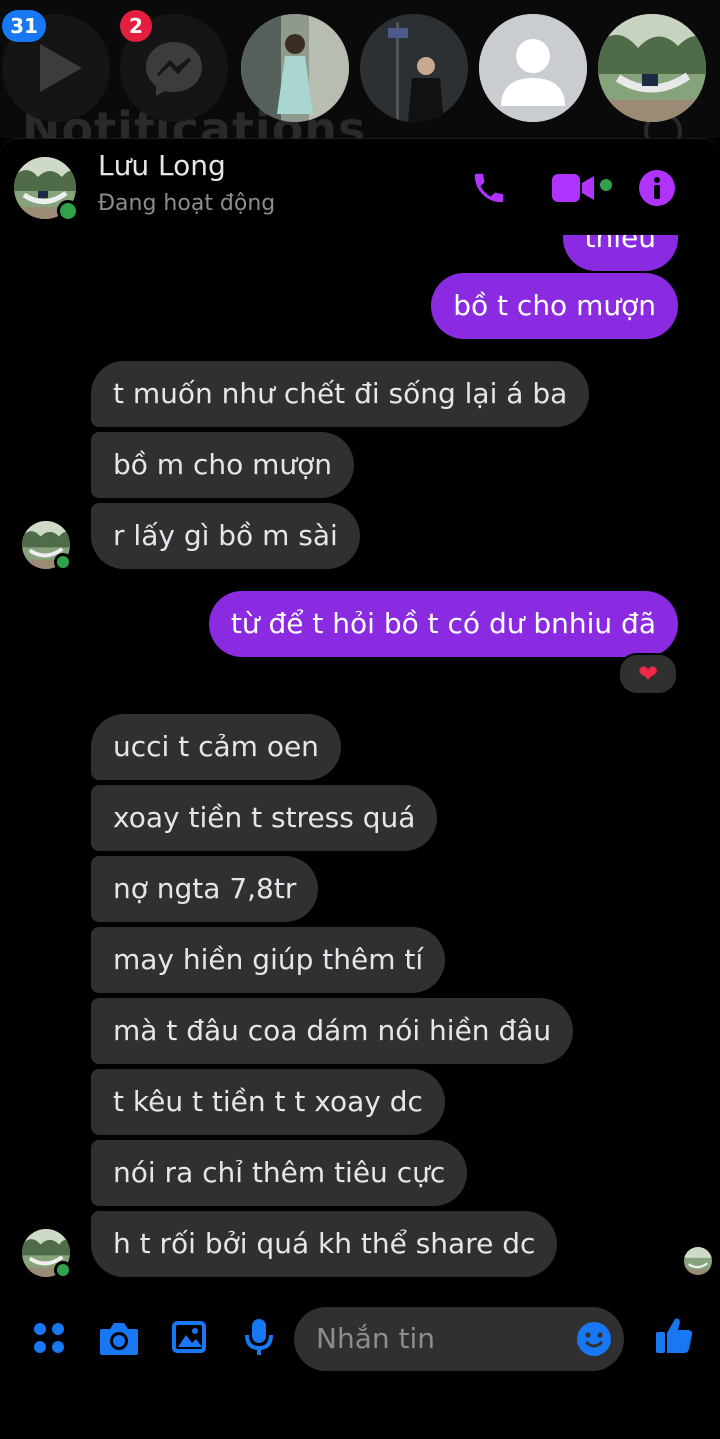 The width and height of the screenshot is (720, 1439). Describe the element at coordinates (162, 165) in the screenshot. I see `contact-name: Lưu Long` at that location.